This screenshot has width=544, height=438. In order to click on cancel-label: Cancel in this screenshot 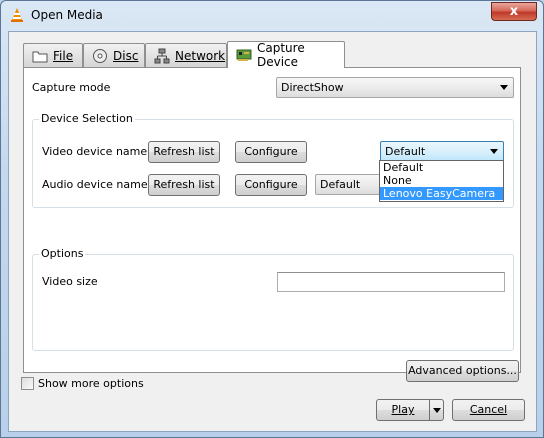, I will do `click(488, 409)`.